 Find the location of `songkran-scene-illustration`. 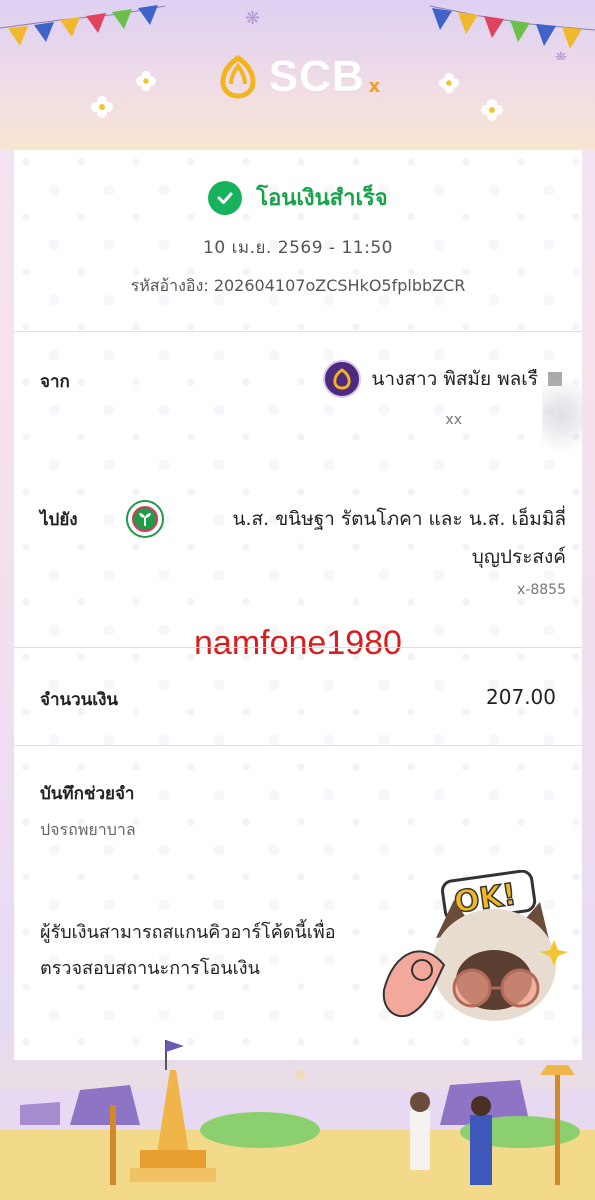

songkran-scene-illustration is located at coordinates (297, 1120).